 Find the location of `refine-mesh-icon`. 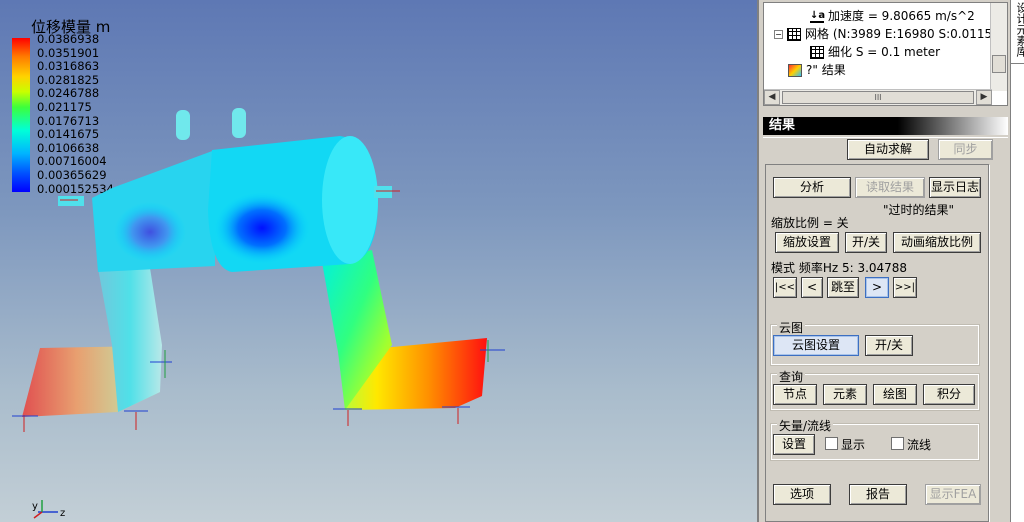

refine-mesh-icon is located at coordinates (817, 52).